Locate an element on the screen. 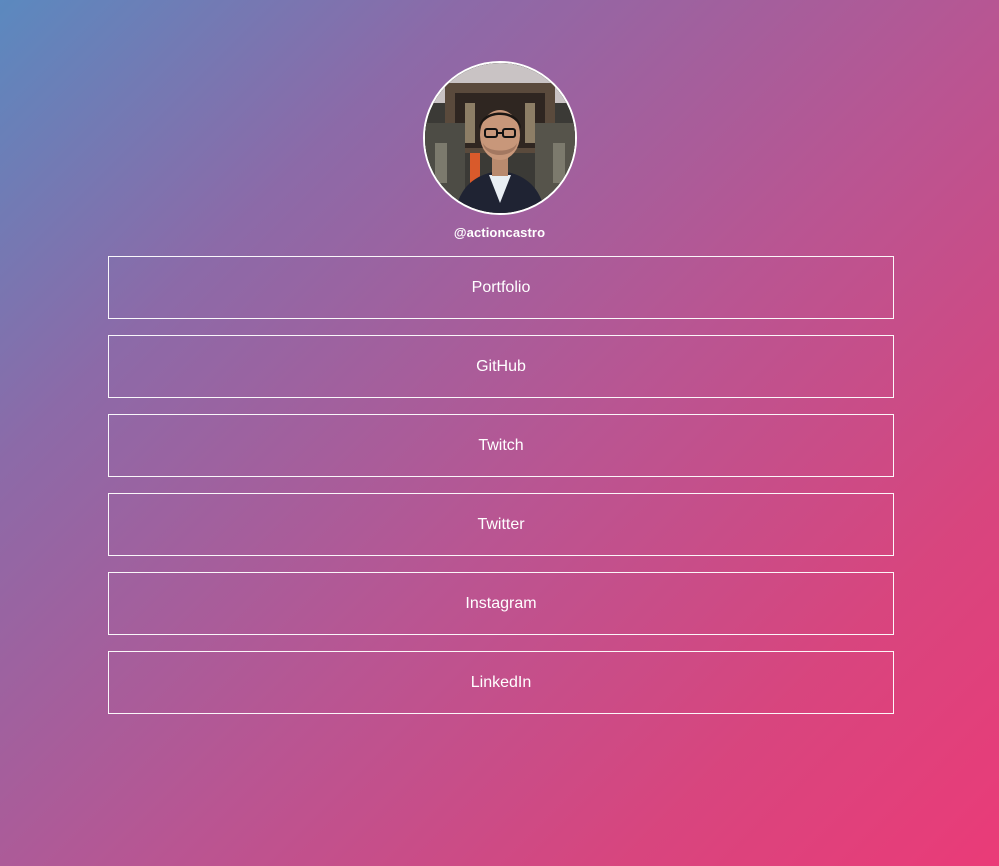 This screenshot has width=999, height=866. twitter-link-button: Twitter is located at coordinates (501, 524).